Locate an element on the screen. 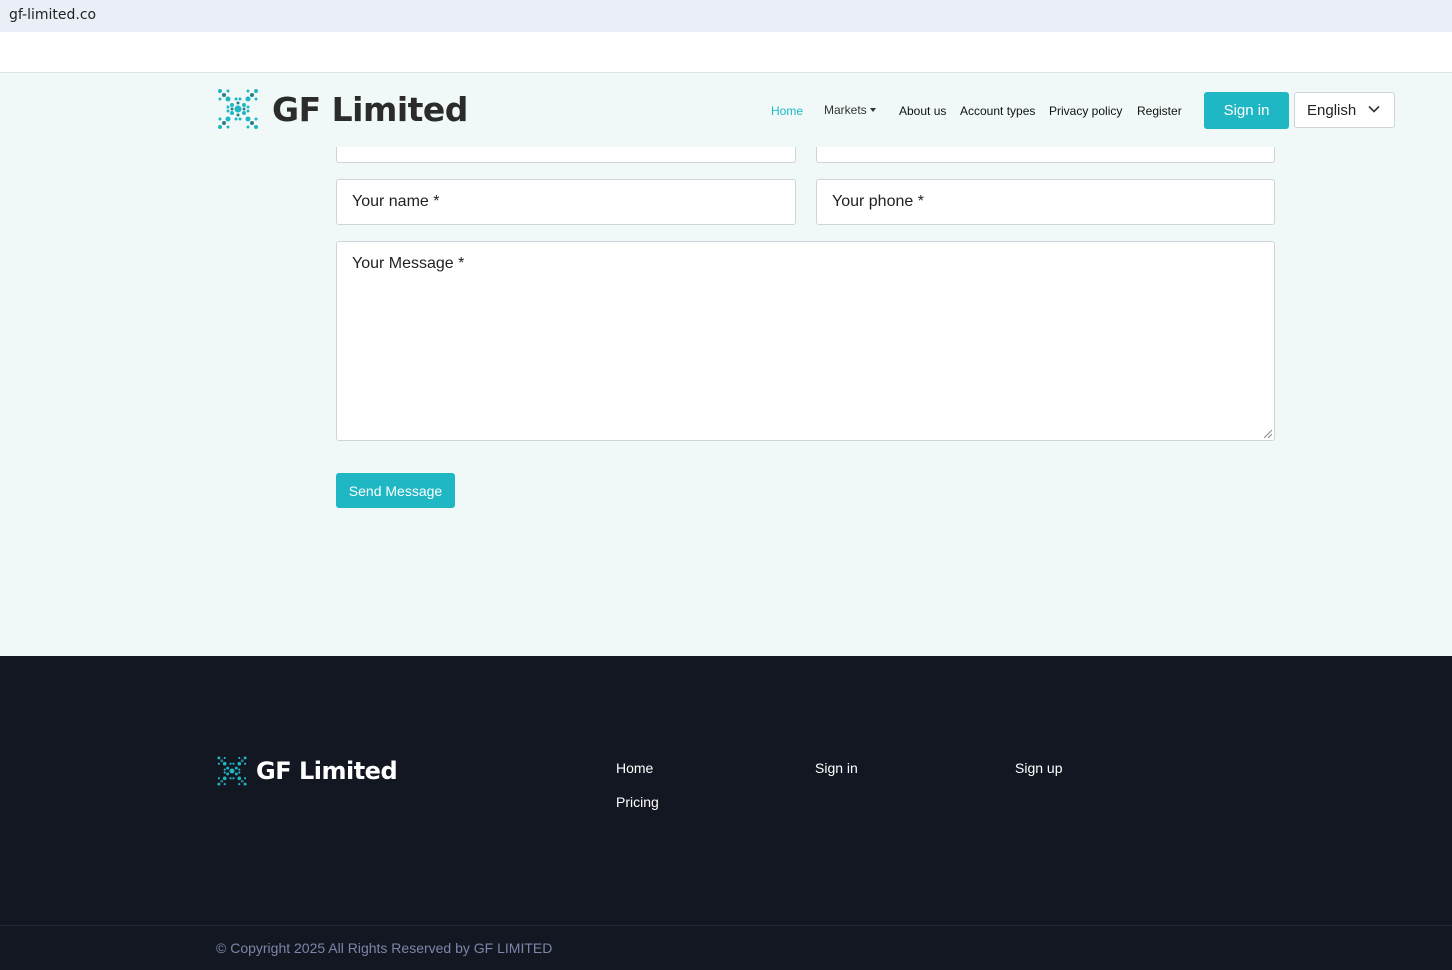 This screenshot has width=1452, height=970. url-text: gf-limited.co is located at coordinates (52, 15).